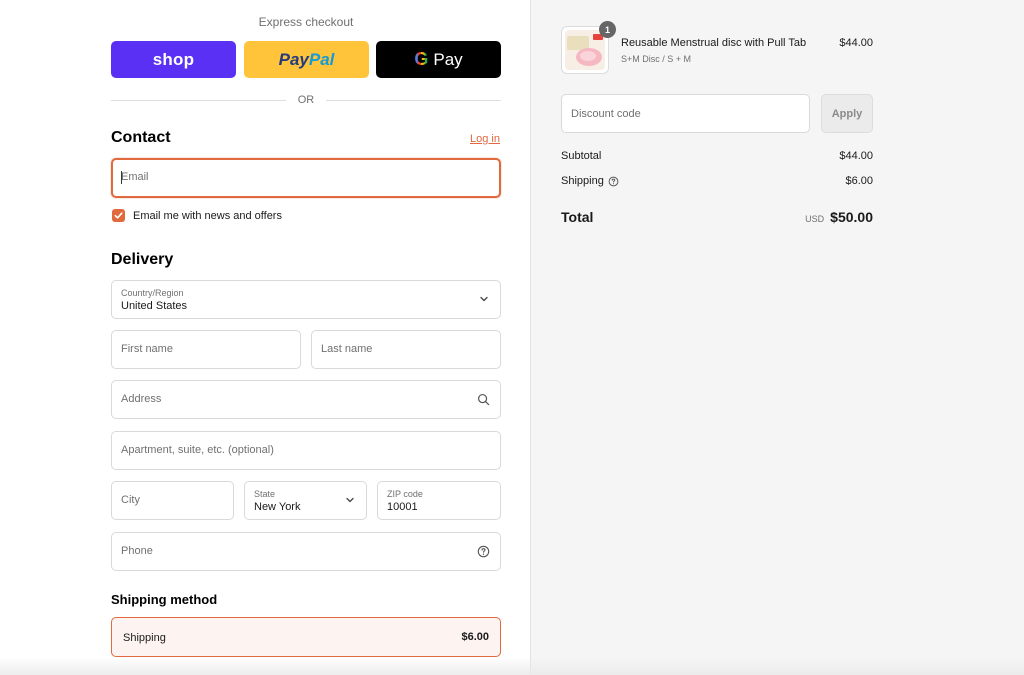 The width and height of the screenshot is (1024, 675). Describe the element at coordinates (141, 399) in the screenshot. I see `address-placeholder: Address` at that location.